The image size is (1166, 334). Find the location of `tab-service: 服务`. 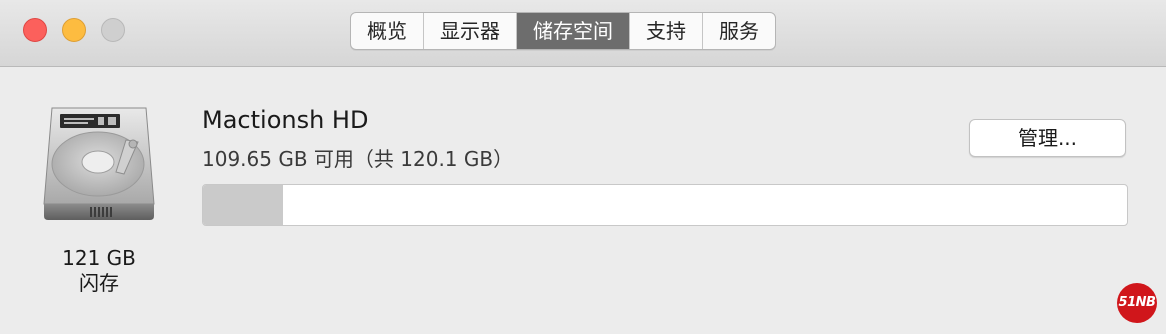

tab-service: 服务 is located at coordinates (739, 31).